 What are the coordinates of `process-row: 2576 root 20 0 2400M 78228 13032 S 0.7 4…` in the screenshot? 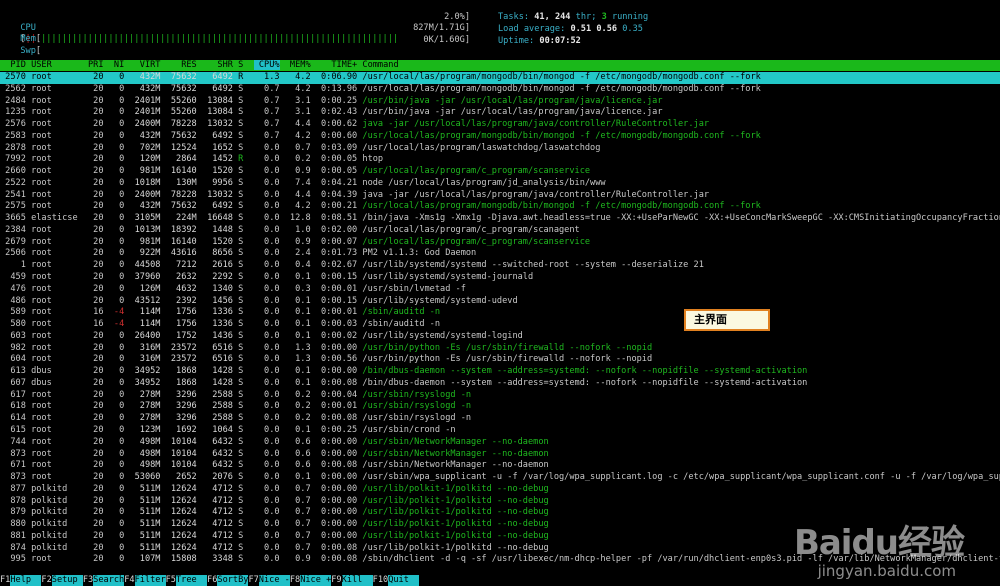 It's located at (500, 125).